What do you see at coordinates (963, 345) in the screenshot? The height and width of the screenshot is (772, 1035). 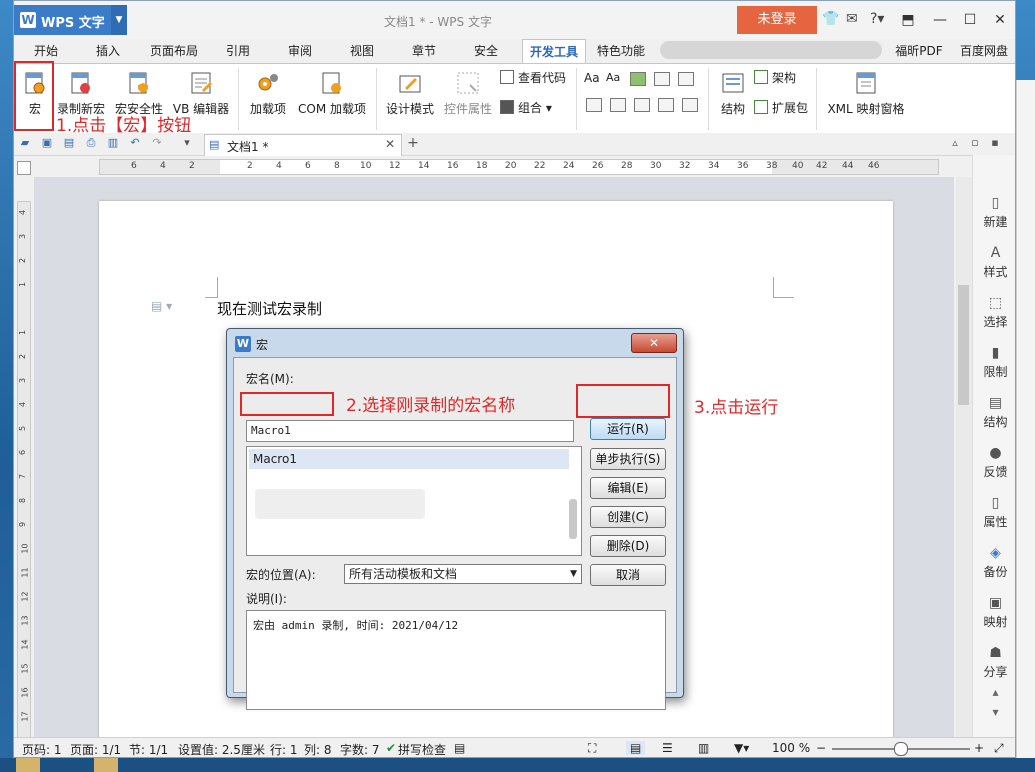 I see `scrollbar-thumb` at bounding box center [963, 345].